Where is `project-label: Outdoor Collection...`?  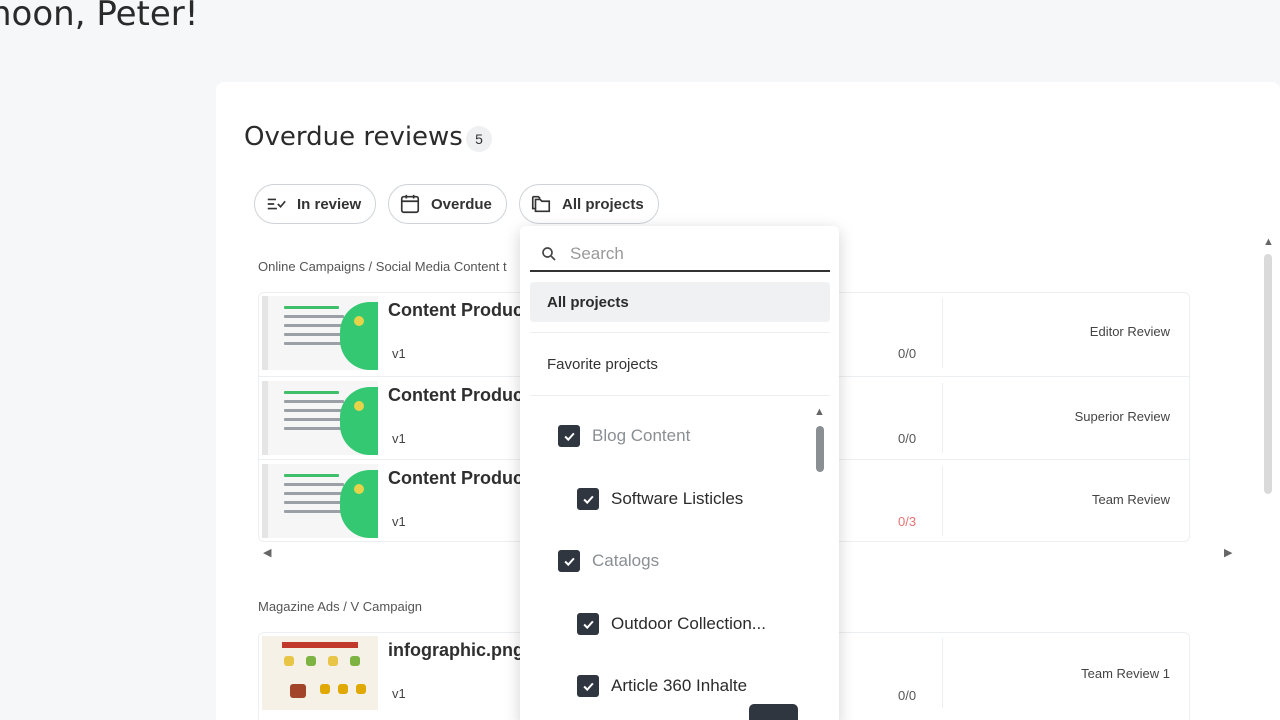 project-label: Outdoor Collection... is located at coordinates (688, 623).